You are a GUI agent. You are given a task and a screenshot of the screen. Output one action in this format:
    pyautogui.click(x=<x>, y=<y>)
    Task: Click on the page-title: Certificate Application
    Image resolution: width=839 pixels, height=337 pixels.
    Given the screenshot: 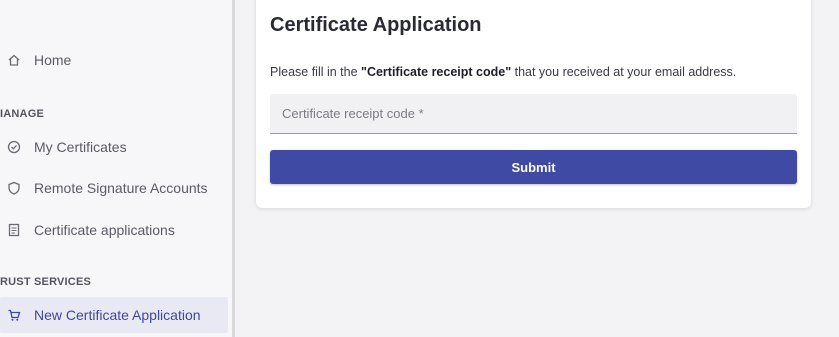 What is the action you would take?
    pyautogui.click(x=376, y=25)
    